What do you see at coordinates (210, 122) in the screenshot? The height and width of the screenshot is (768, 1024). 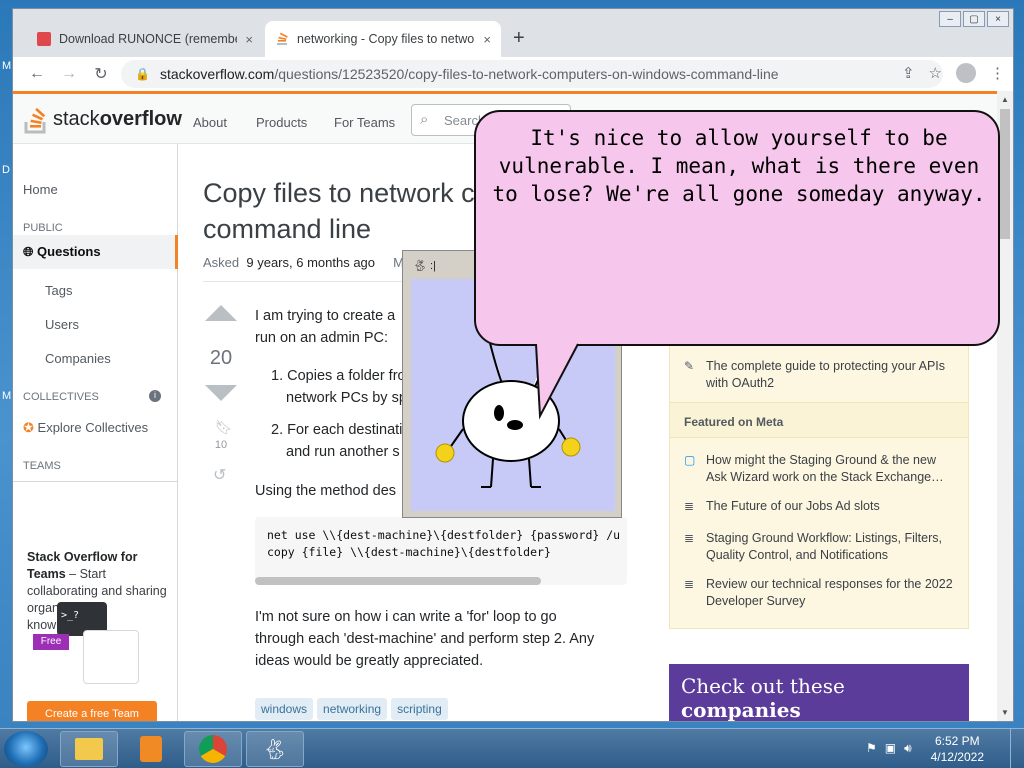 I see `nav-about: About` at bounding box center [210, 122].